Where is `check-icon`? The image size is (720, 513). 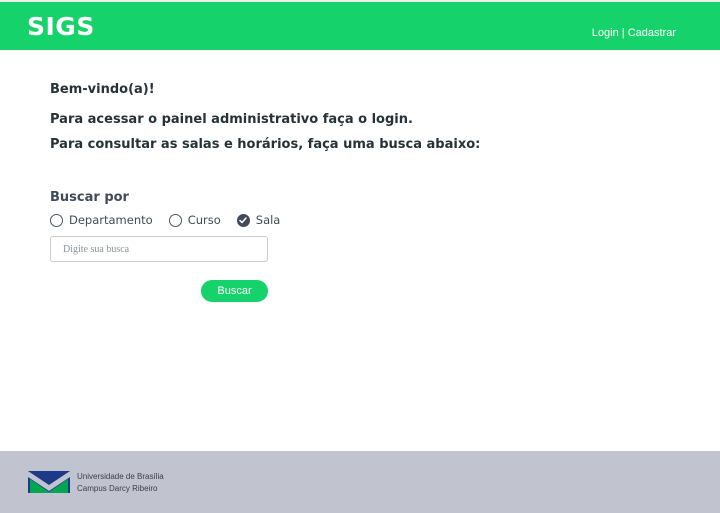
check-icon is located at coordinates (243, 219).